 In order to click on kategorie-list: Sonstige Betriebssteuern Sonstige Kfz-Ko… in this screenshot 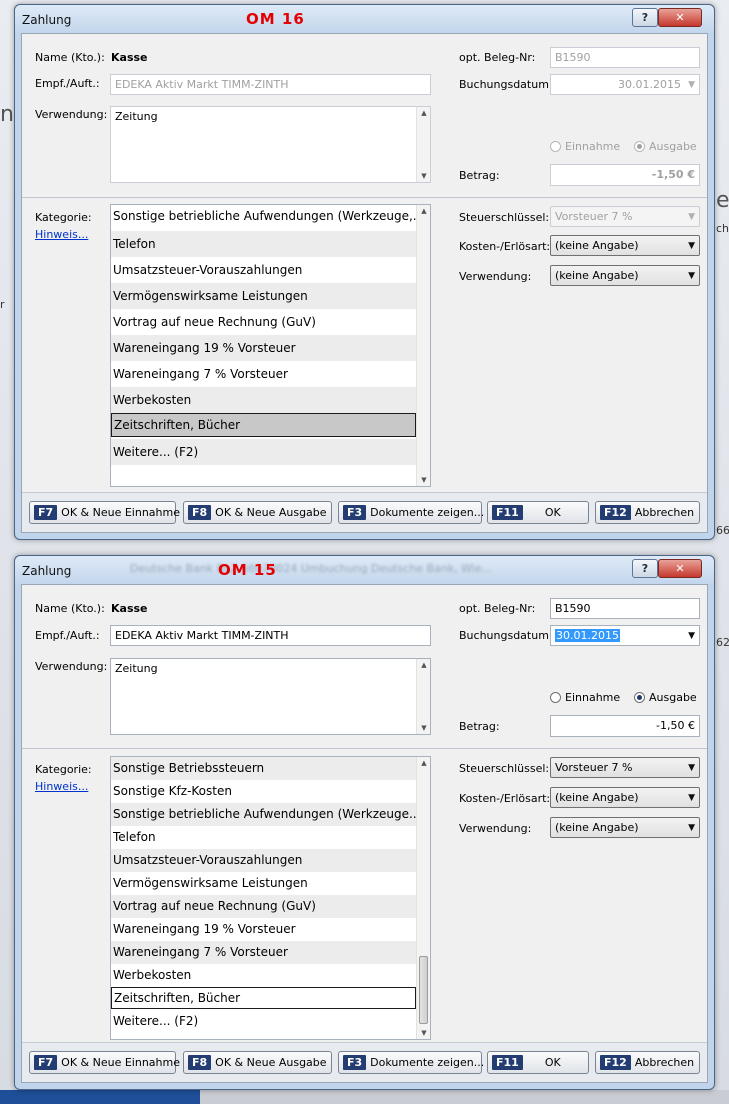, I will do `click(270, 898)`.